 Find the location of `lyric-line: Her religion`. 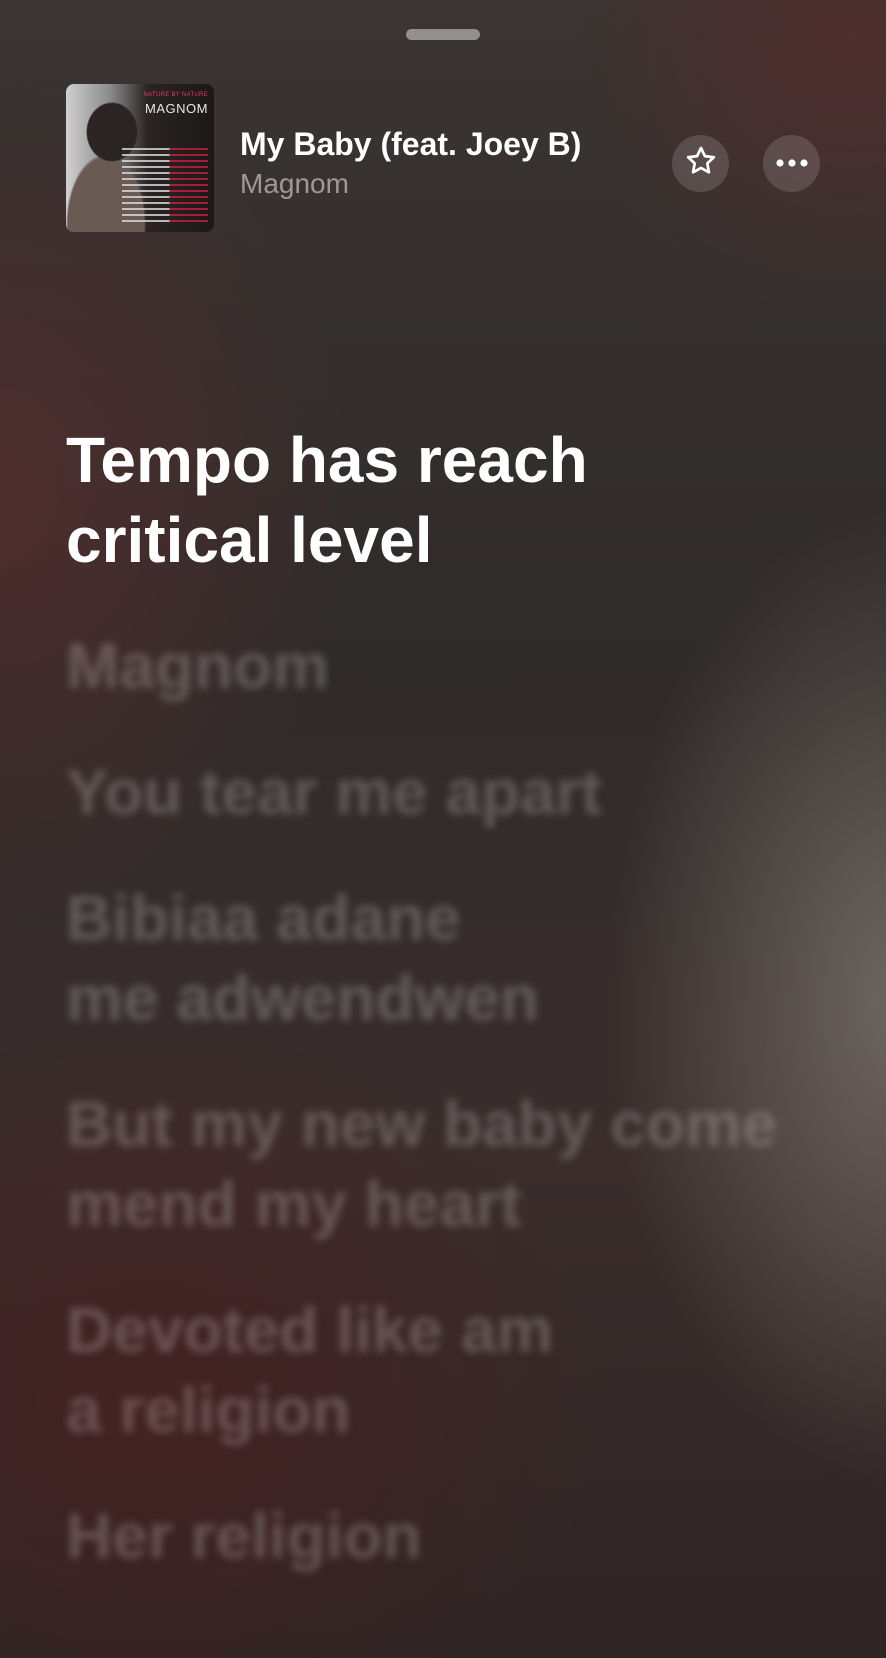

lyric-line: Her religion is located at coordinates (446, 1536).